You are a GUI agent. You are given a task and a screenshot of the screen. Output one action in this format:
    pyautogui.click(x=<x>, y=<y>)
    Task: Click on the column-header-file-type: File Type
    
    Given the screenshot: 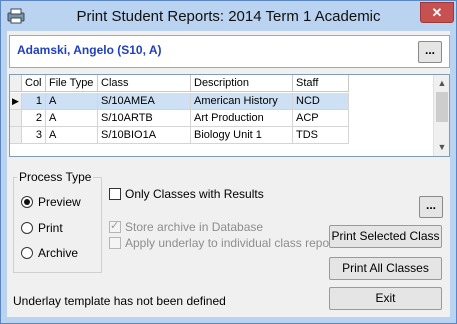 What is the action you would take?
    pyautogui.click(x=72, y=83)
    